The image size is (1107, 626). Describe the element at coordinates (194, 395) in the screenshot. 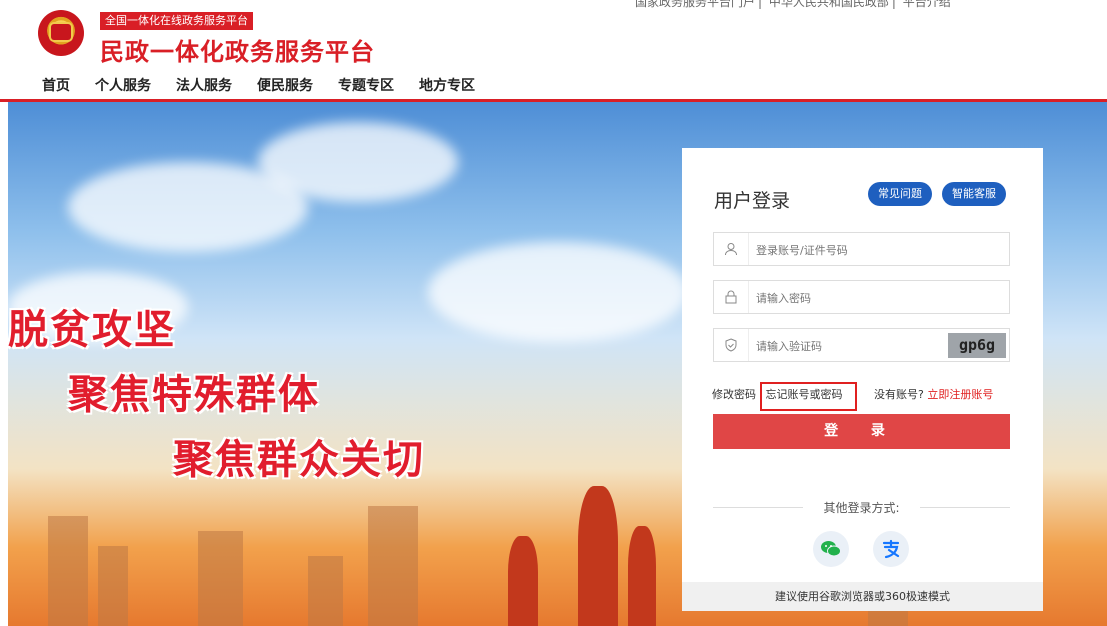

I see `hero-slogan-groups: 聚焦特殊群体` at that location.